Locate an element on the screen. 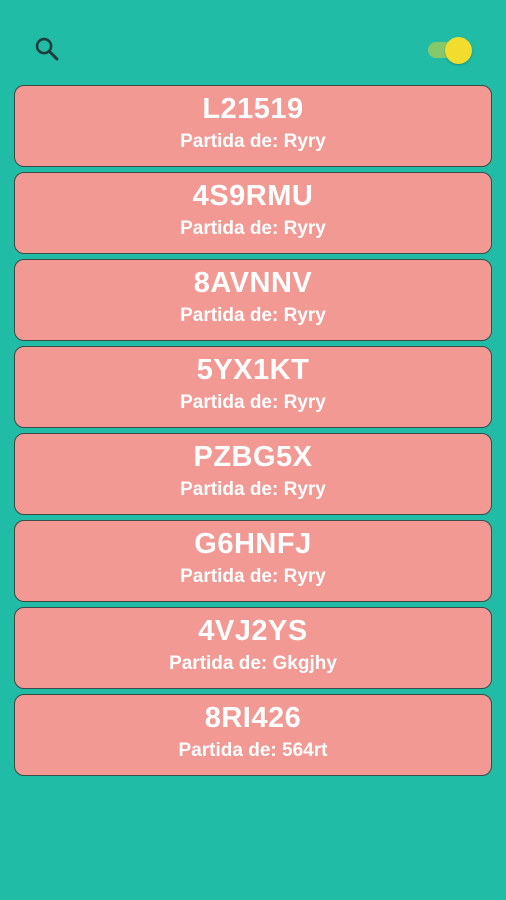 This screenshot has width=506, height=900. game-owner: Partida de: Gkgjhy is located at coordinates (253, 663).